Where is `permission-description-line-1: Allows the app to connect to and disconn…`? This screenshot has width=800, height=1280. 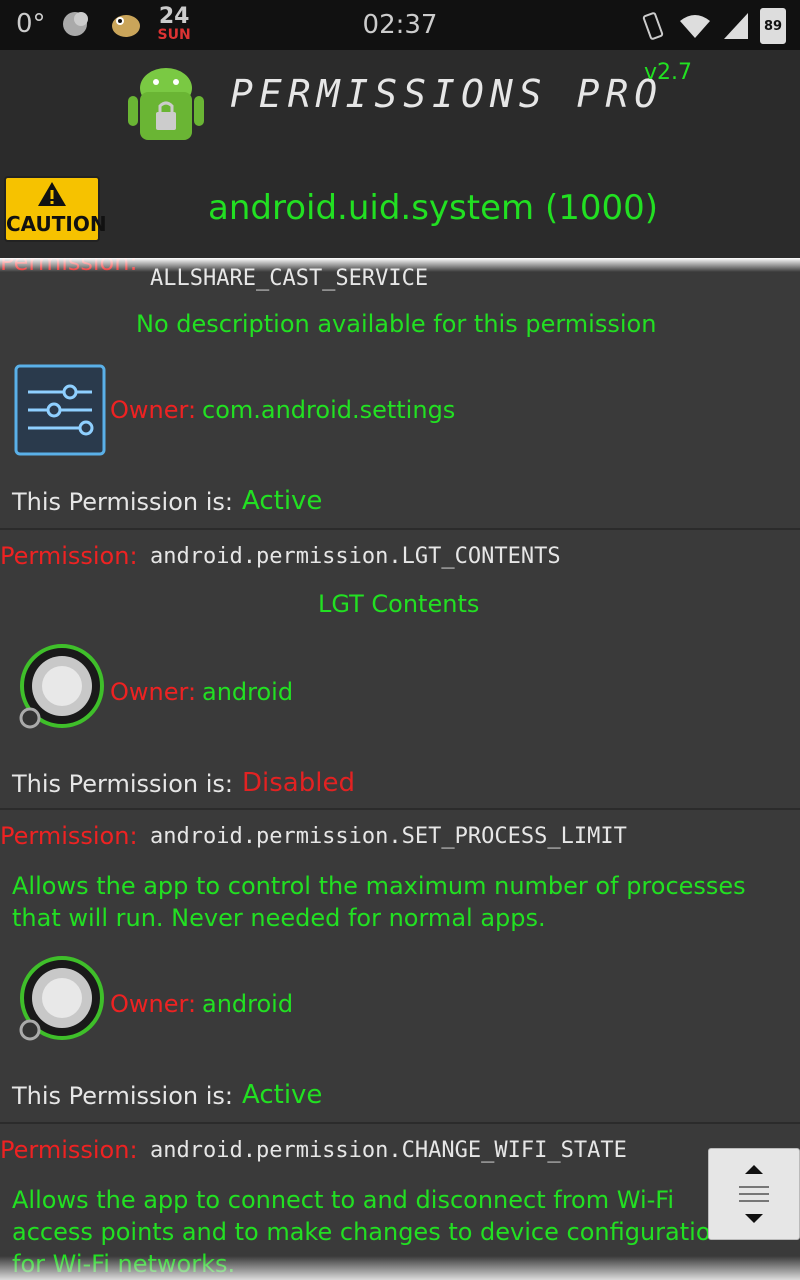 permission-description-line-1: Allows the app to connect to and disconn… is located at coordinates (343, 1200).